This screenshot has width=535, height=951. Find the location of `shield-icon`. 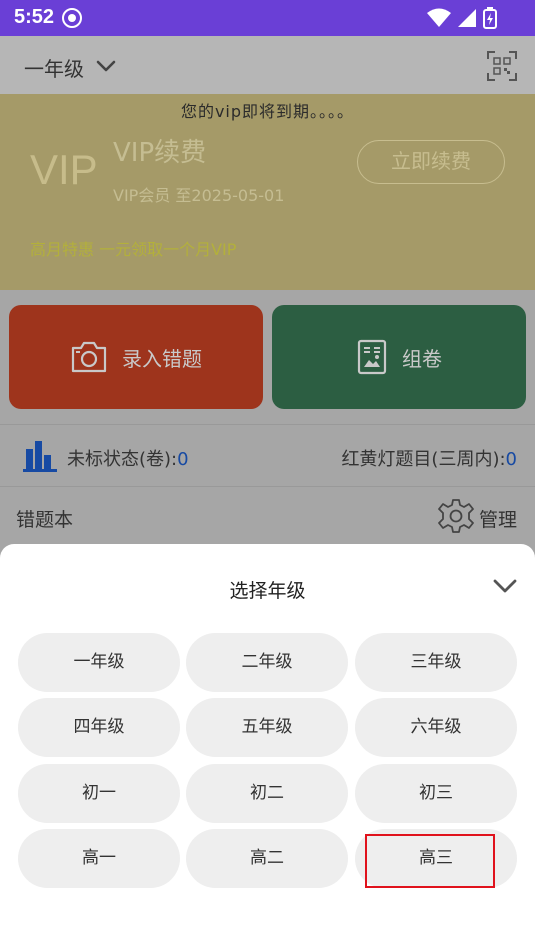

shield-icon is located at coordinates (72, 18).